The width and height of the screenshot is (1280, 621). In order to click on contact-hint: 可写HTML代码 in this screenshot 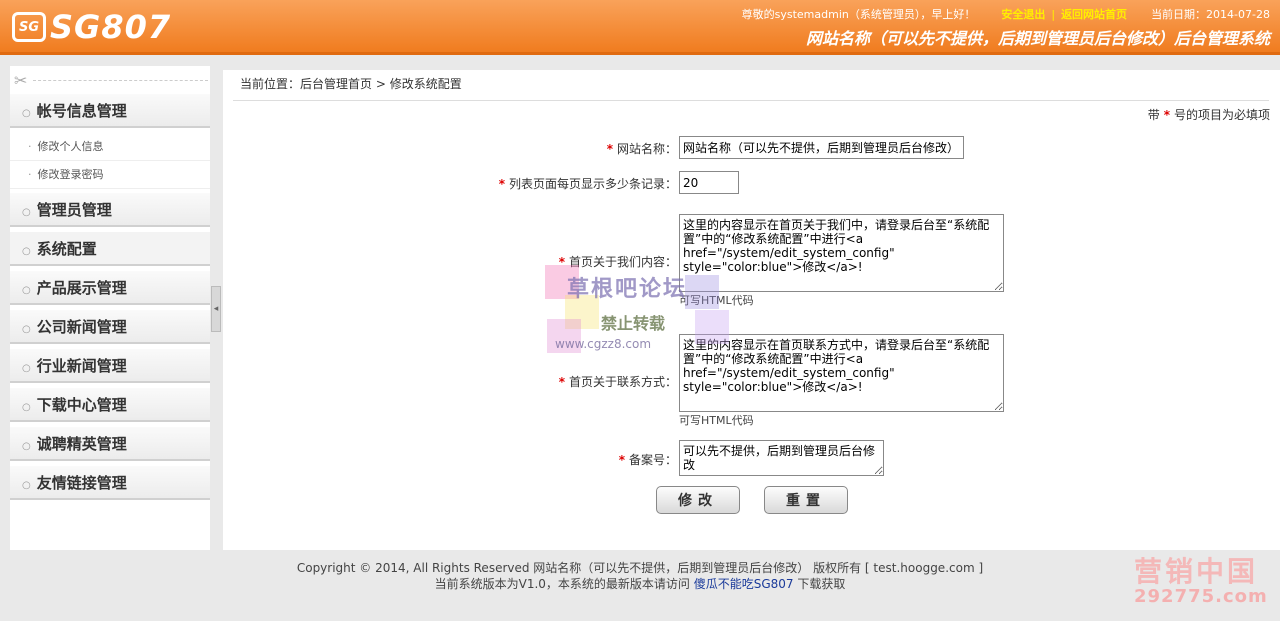, I will do `click(716, 420)`.